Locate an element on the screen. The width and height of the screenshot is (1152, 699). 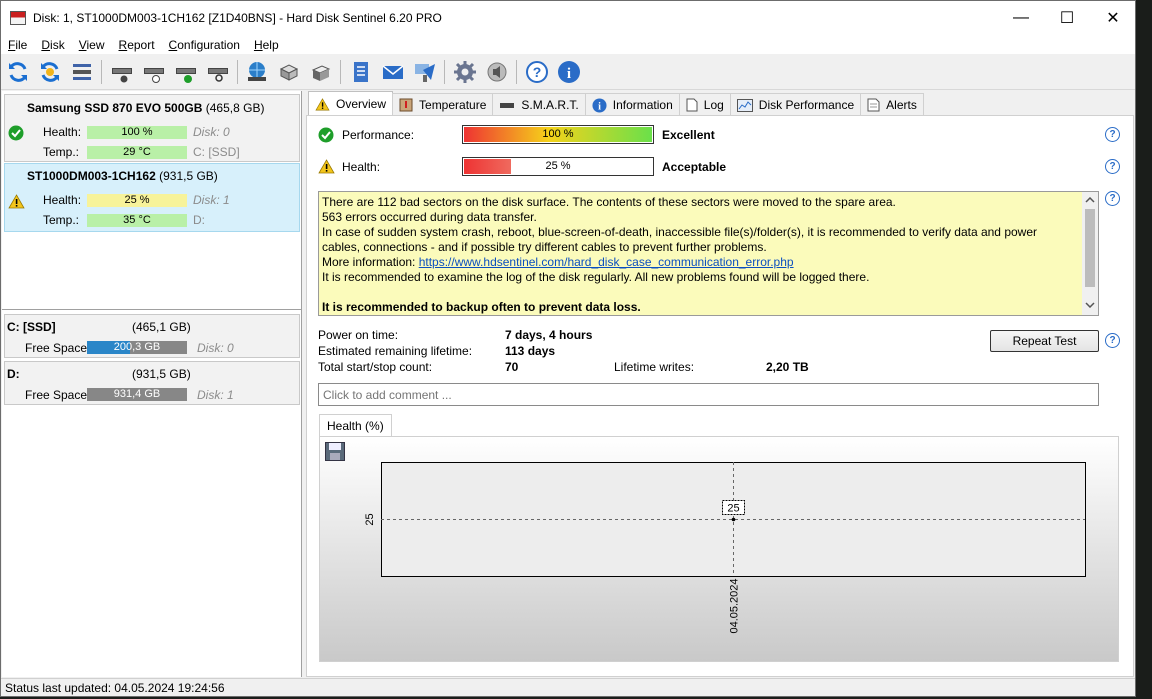
thermometer-icon is located at coordinates (406, 105).